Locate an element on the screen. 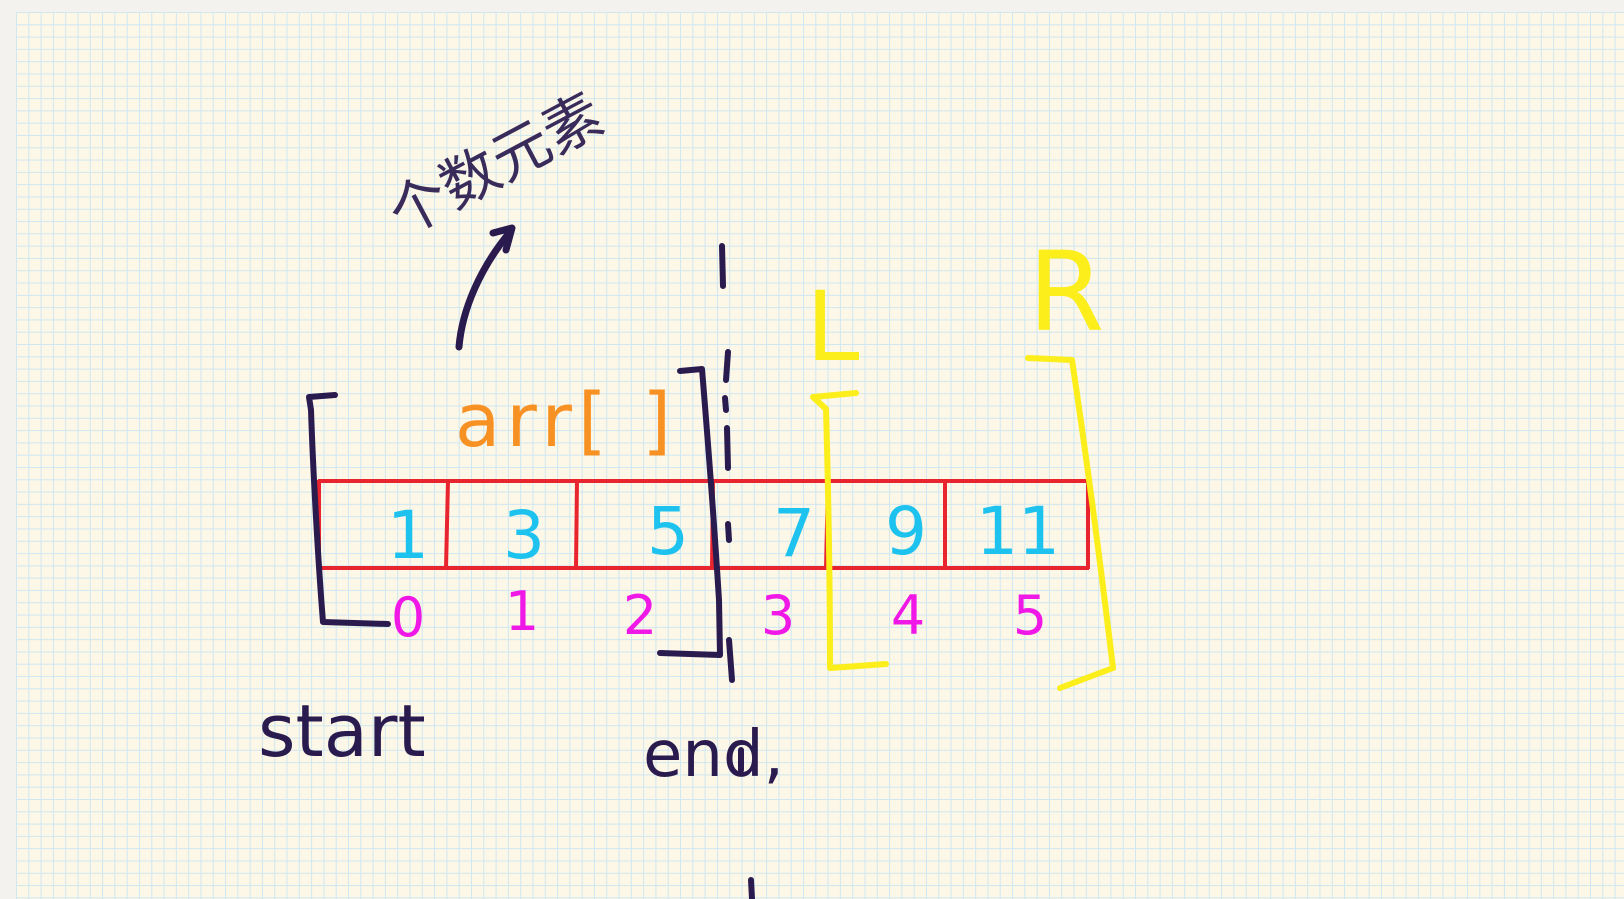 The height and width of the screenshot is (899, 1624). index-label: 1 is located at coordinates (522, 611).